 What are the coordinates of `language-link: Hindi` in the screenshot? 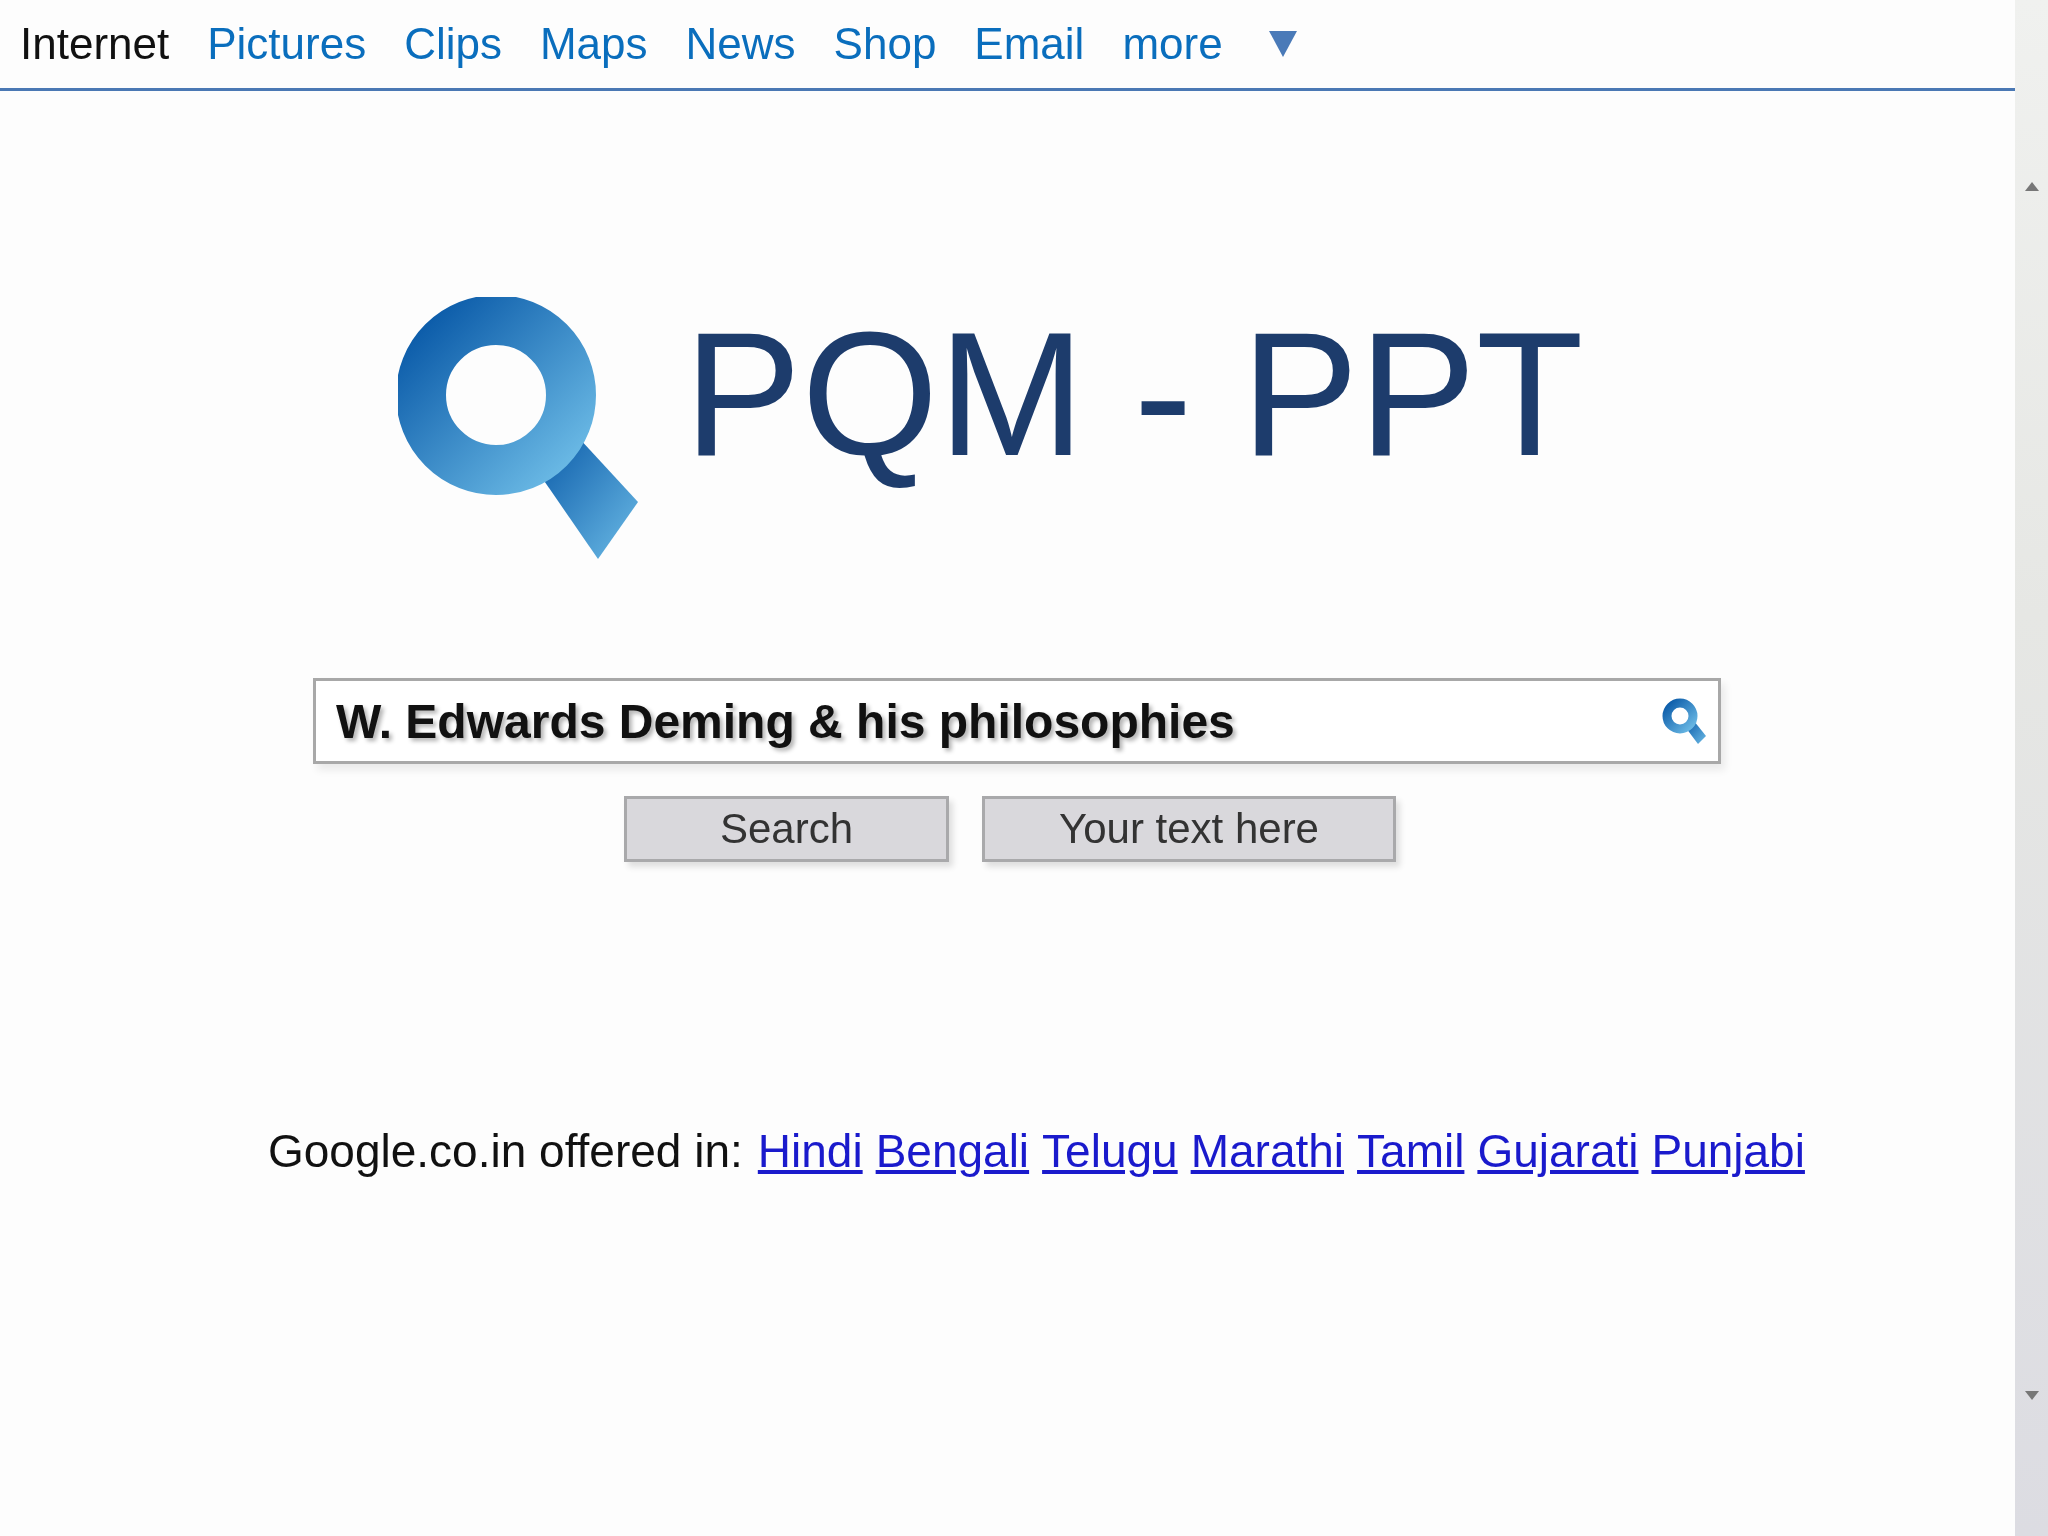 It's located at (810, 1151).